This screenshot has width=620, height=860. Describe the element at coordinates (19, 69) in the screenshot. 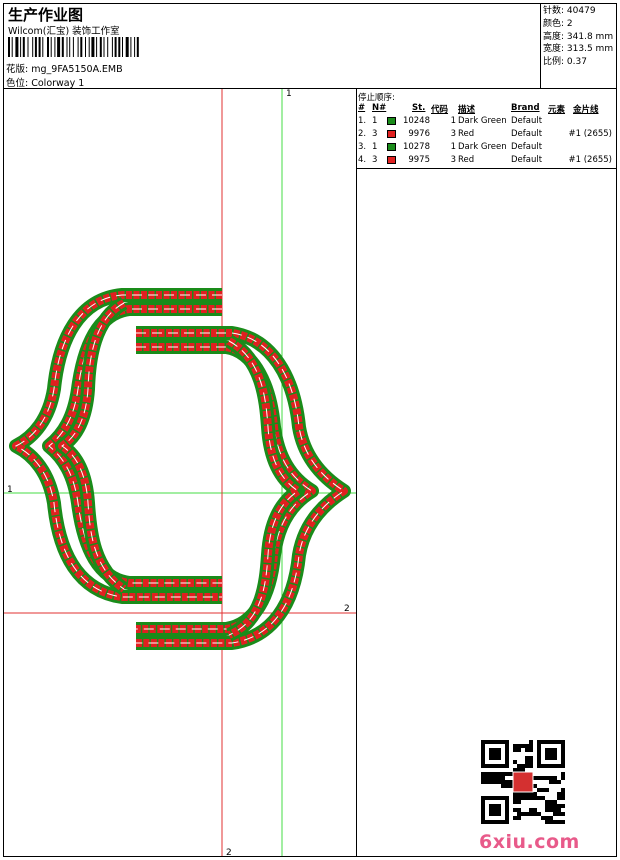

I see `design-label: 花版:` at that location.